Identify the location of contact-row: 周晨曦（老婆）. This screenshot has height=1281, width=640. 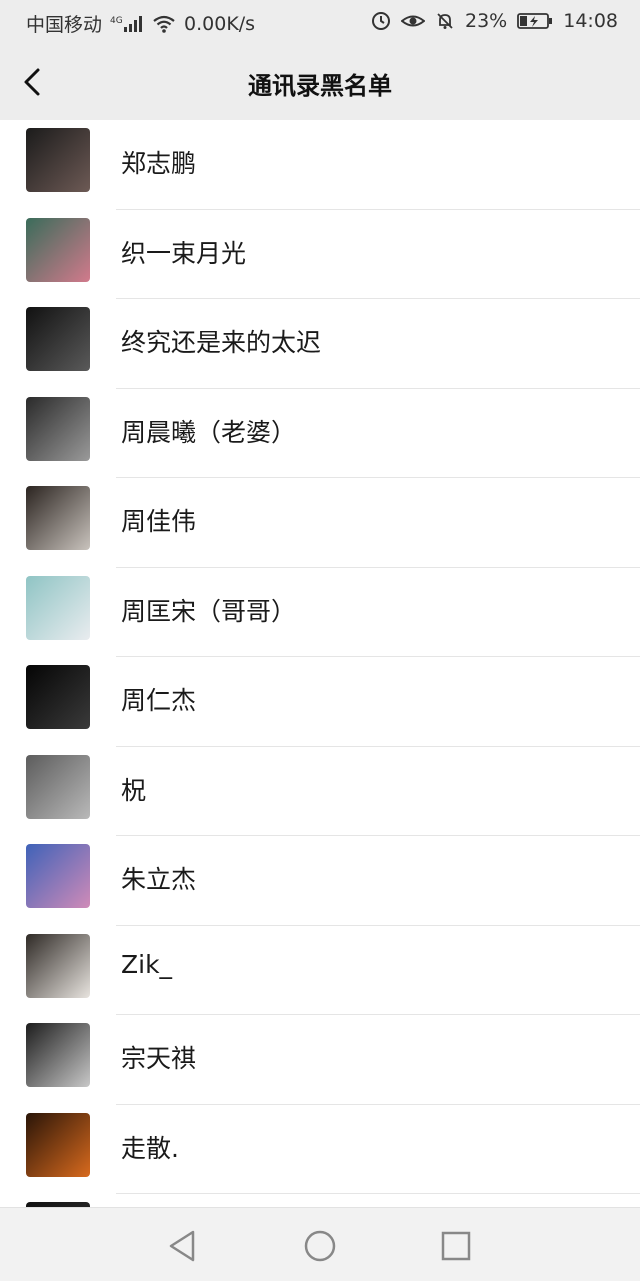
(320, 433).